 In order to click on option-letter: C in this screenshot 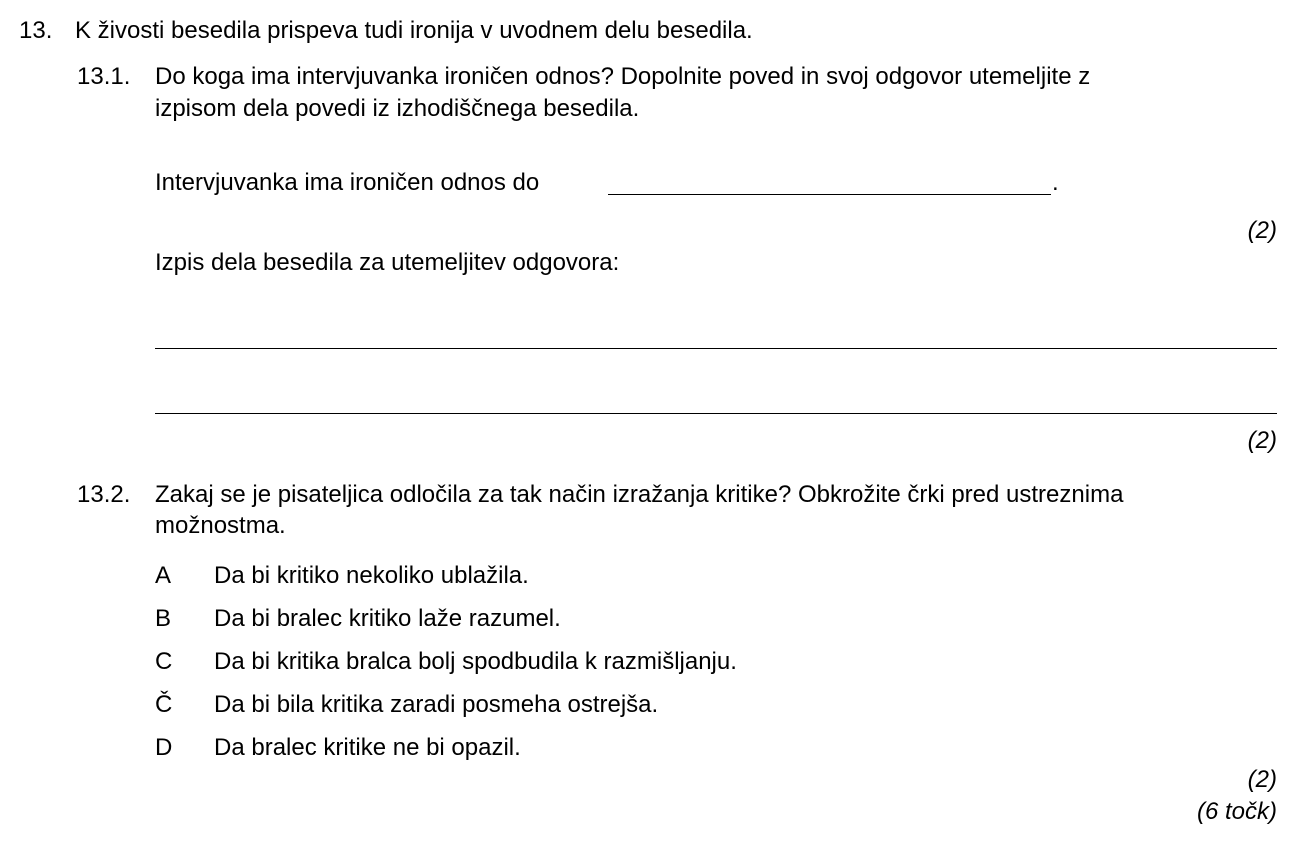, I will do `click(163, 662)`.